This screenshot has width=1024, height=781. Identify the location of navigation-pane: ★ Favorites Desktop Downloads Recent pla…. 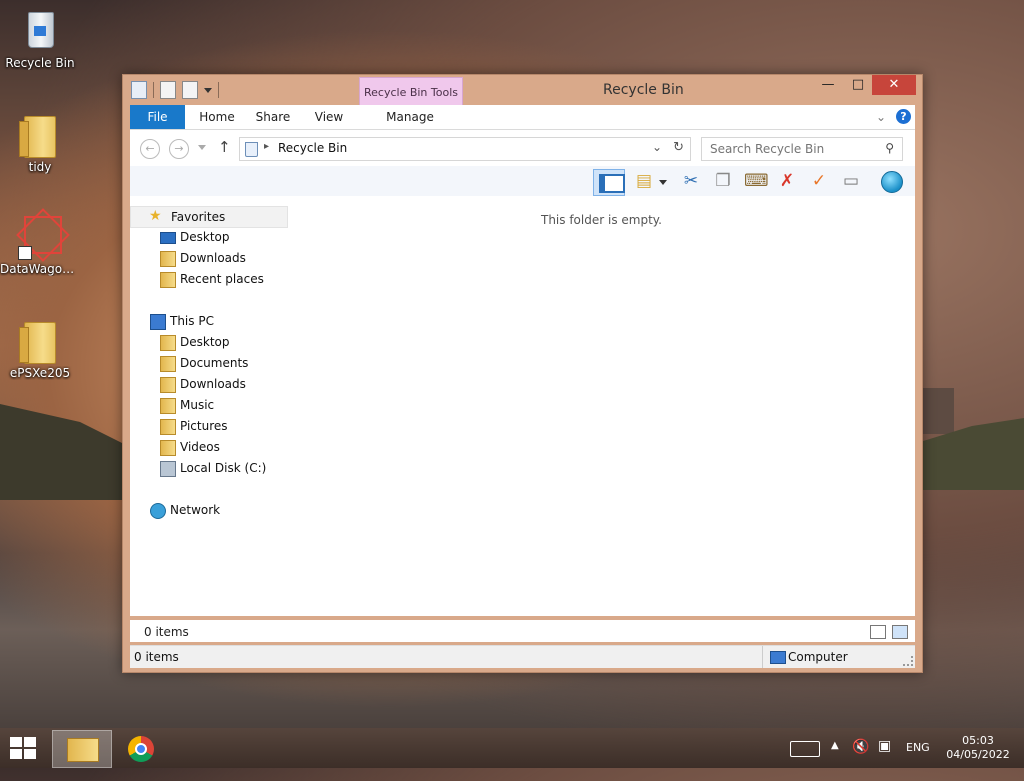
(209, 406).